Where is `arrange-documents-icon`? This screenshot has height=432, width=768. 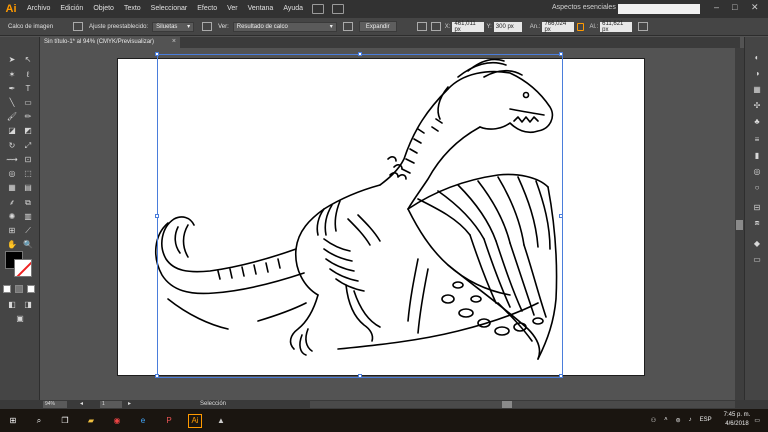 arrange-documents-icon is located at coordinates (338, 9).